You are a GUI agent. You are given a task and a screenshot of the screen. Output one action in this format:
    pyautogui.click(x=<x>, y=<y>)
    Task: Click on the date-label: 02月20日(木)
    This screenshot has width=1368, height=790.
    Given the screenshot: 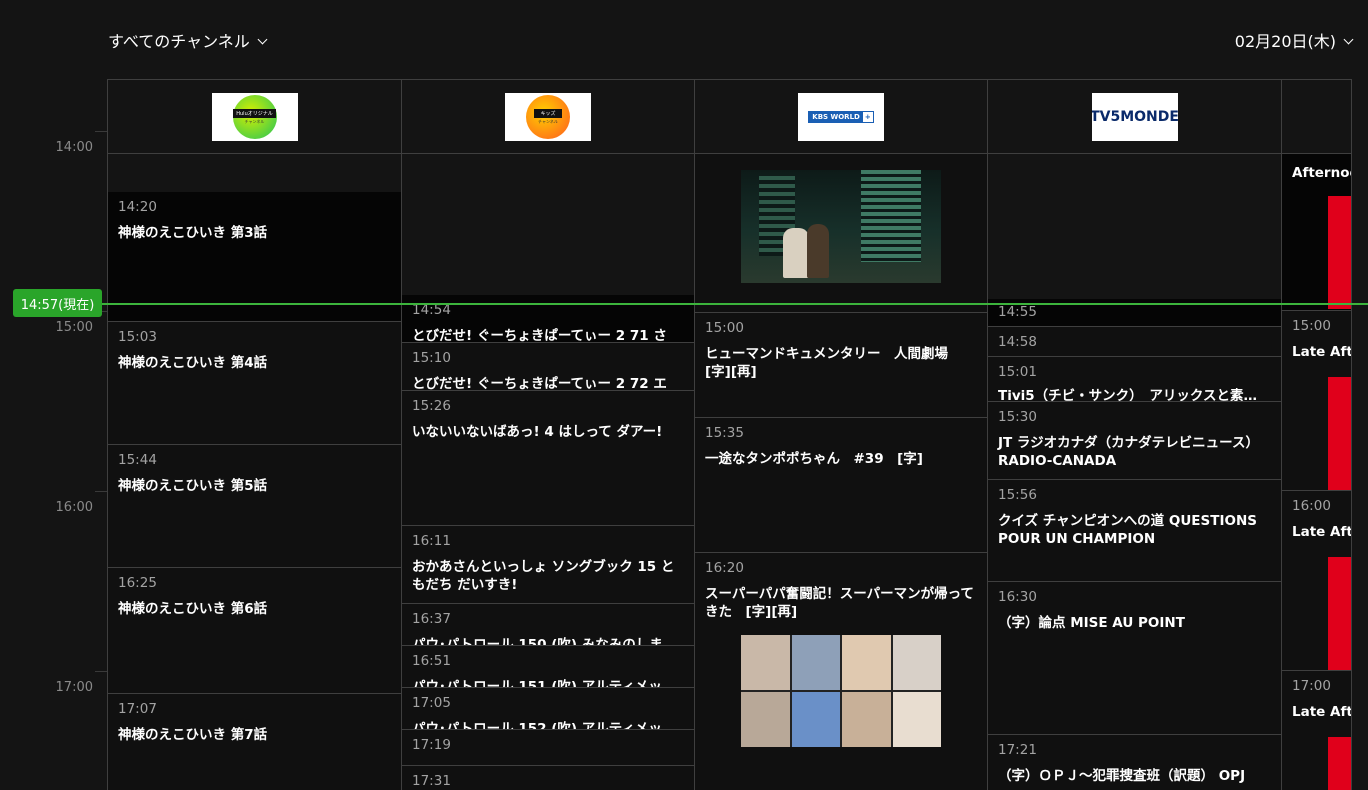 What is the action you would take?
    pyautogui.click(x=1285, y=41)
    